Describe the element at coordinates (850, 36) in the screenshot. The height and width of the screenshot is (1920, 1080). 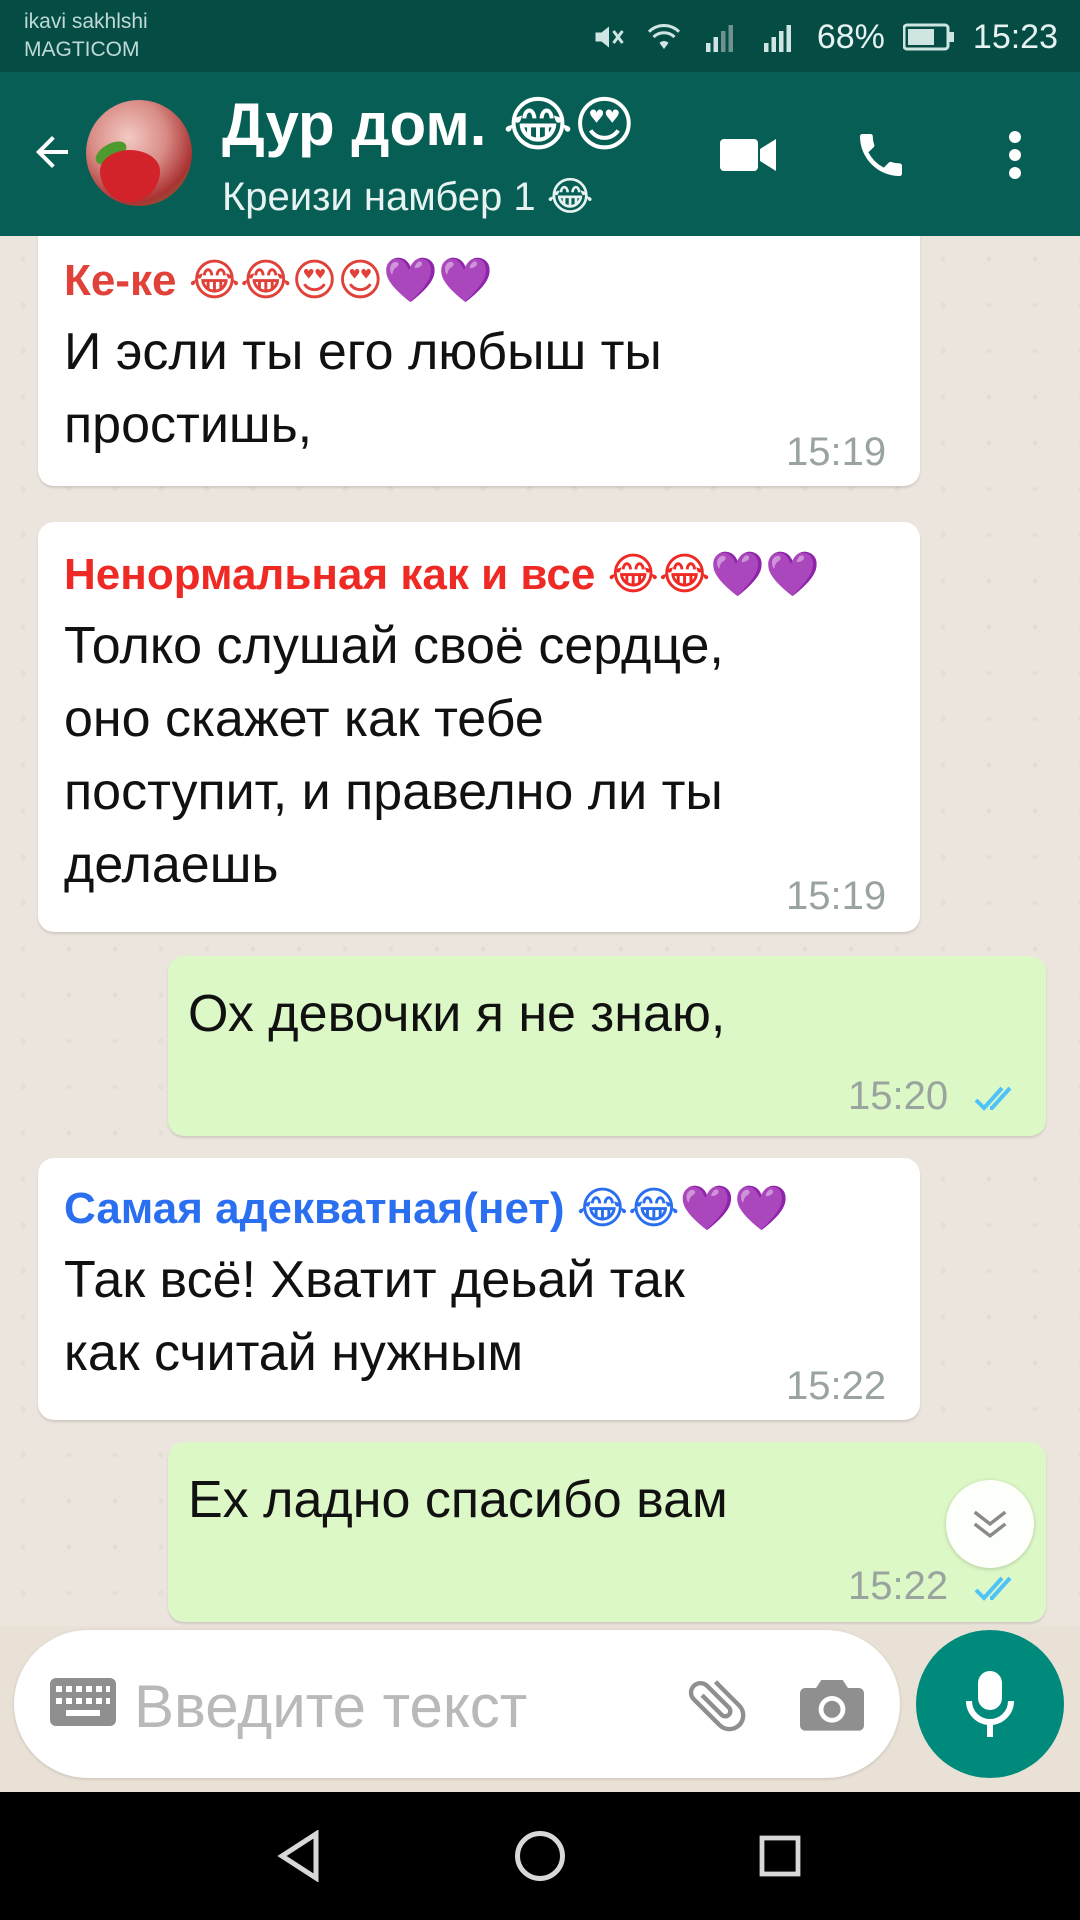
I see `battery-percent: 68%` at that location.